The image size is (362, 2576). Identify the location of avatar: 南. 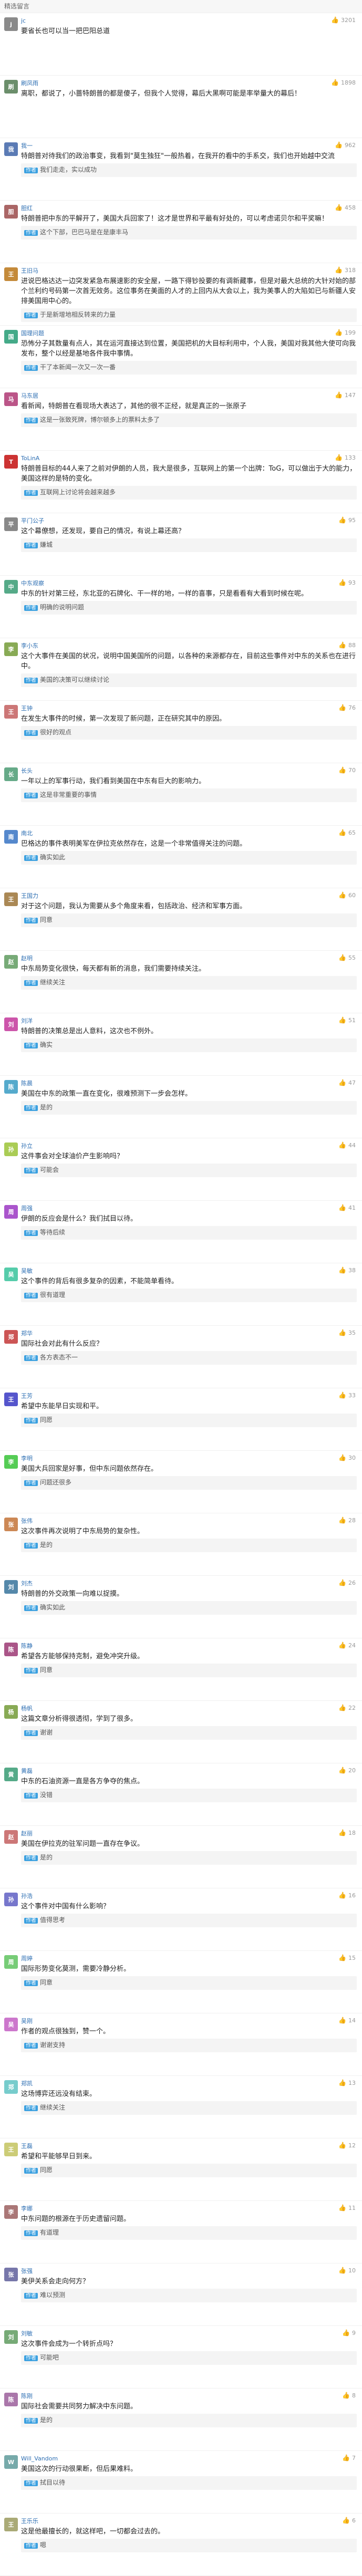
(11, 837).